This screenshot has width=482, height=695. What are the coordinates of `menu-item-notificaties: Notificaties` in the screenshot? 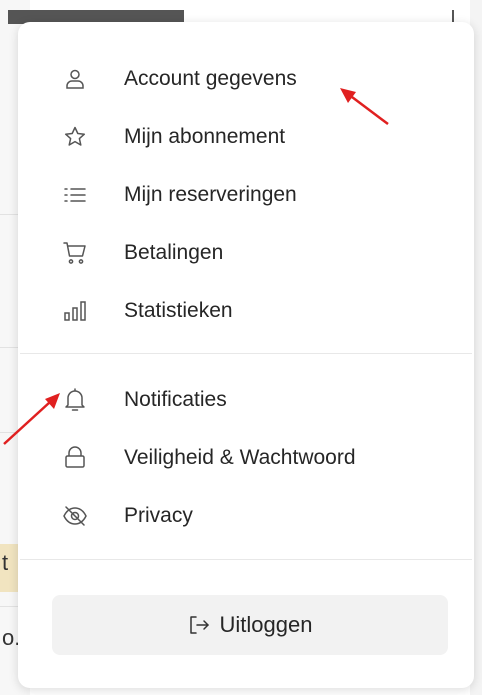 It's located at (246, 400).